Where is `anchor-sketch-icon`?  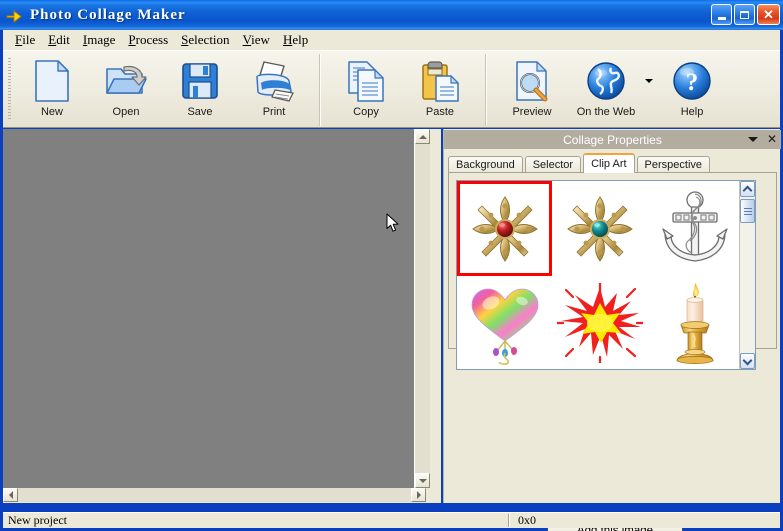 anchor-sketch-icon is located at coordinates (694, 226).